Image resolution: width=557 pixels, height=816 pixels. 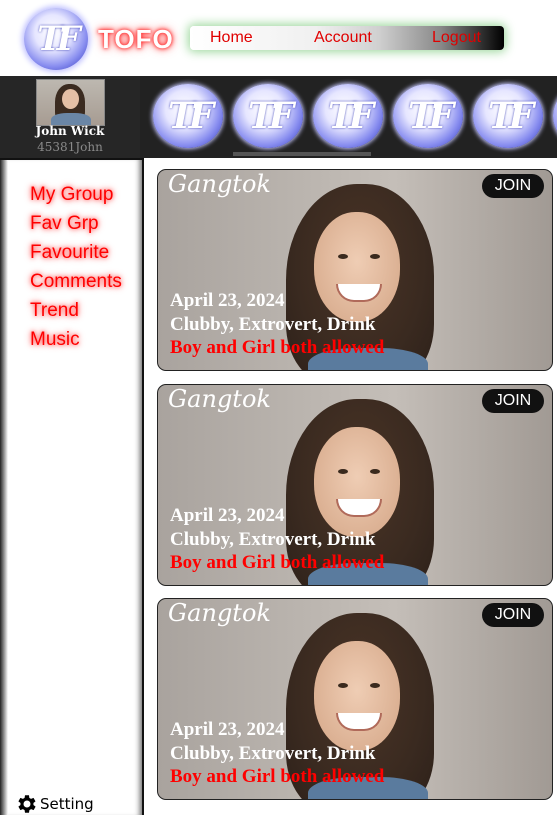 I want to click on nav-account-link: Account, so click(x=343, y=38).